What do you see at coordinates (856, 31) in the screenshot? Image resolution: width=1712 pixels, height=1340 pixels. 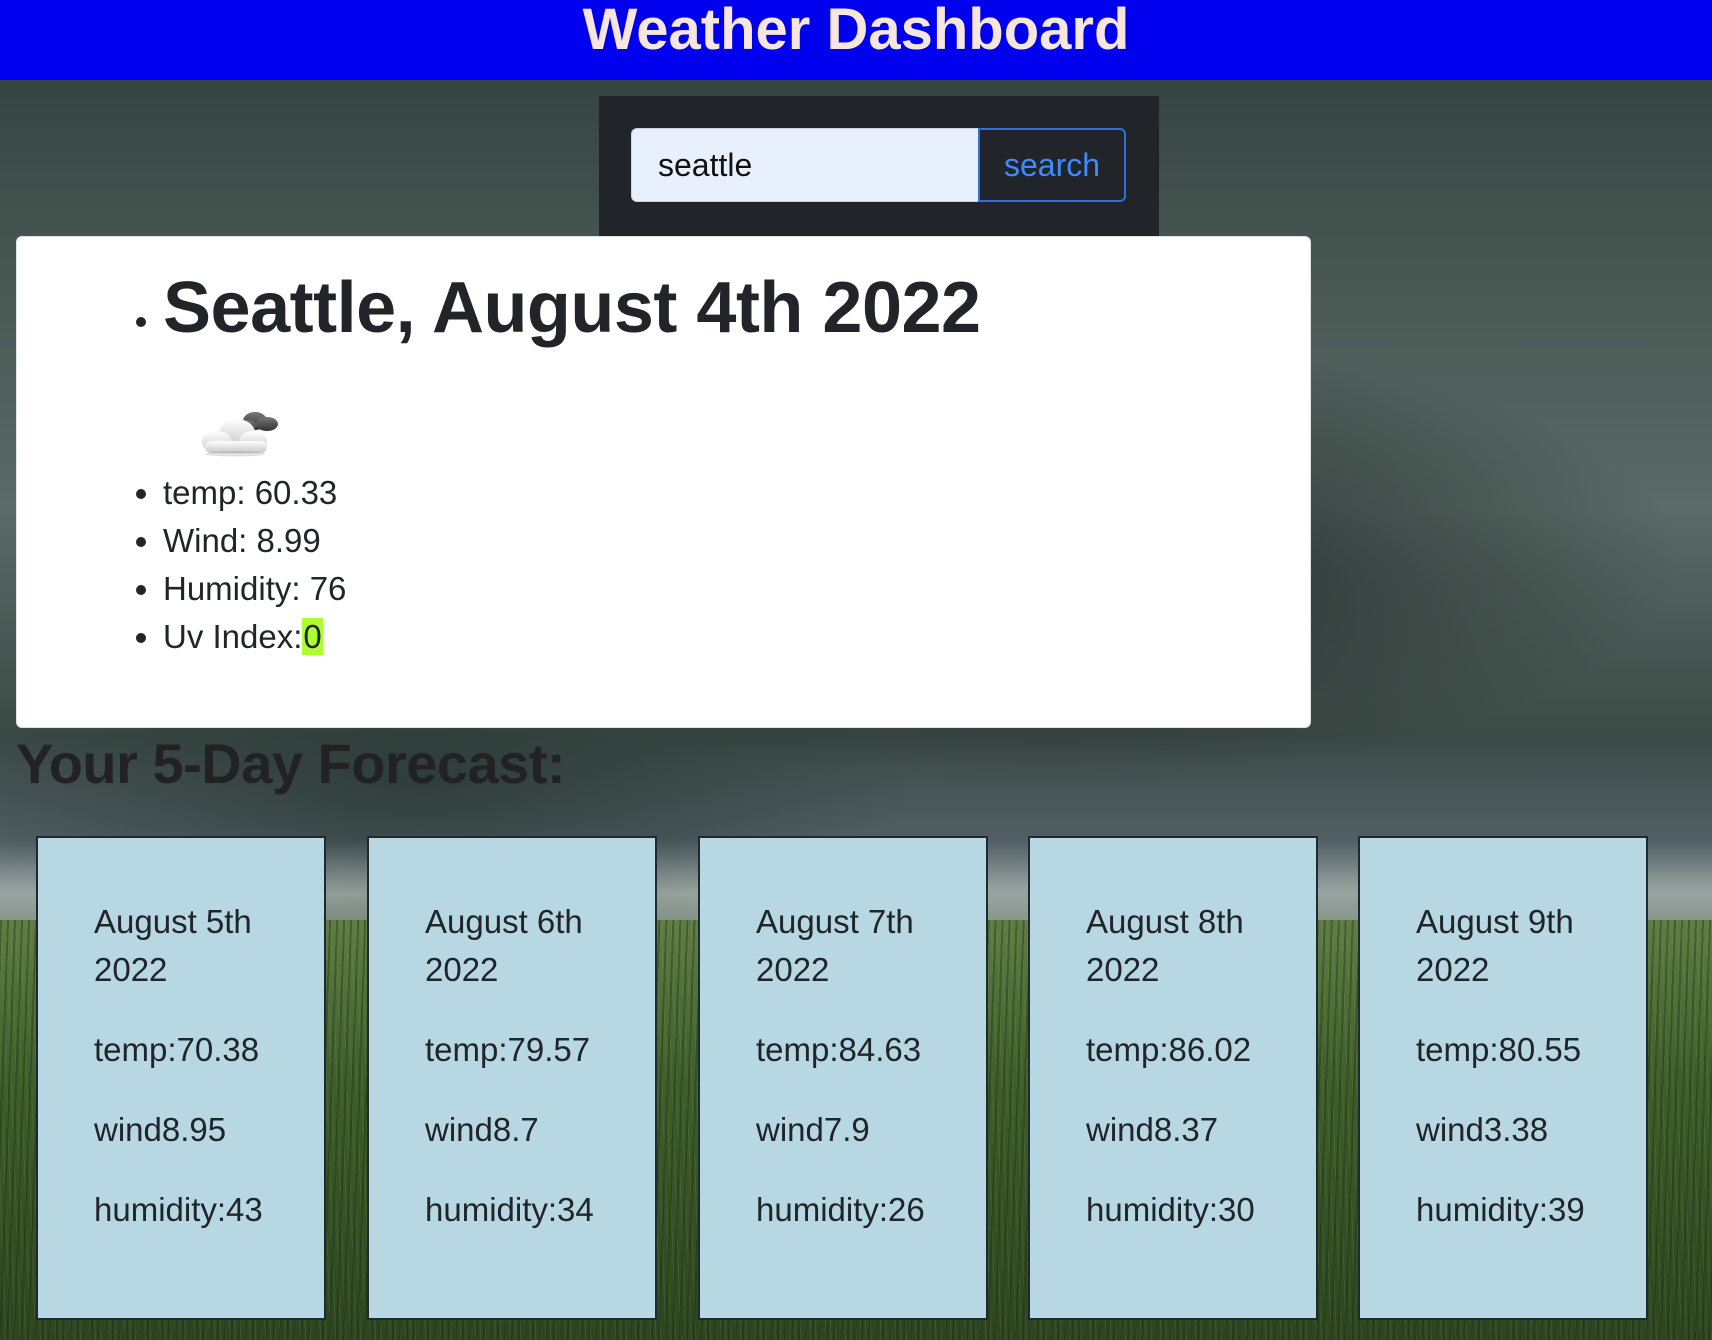 I see `page-title: Weather Dashboard` at bounding box center [856, 31].